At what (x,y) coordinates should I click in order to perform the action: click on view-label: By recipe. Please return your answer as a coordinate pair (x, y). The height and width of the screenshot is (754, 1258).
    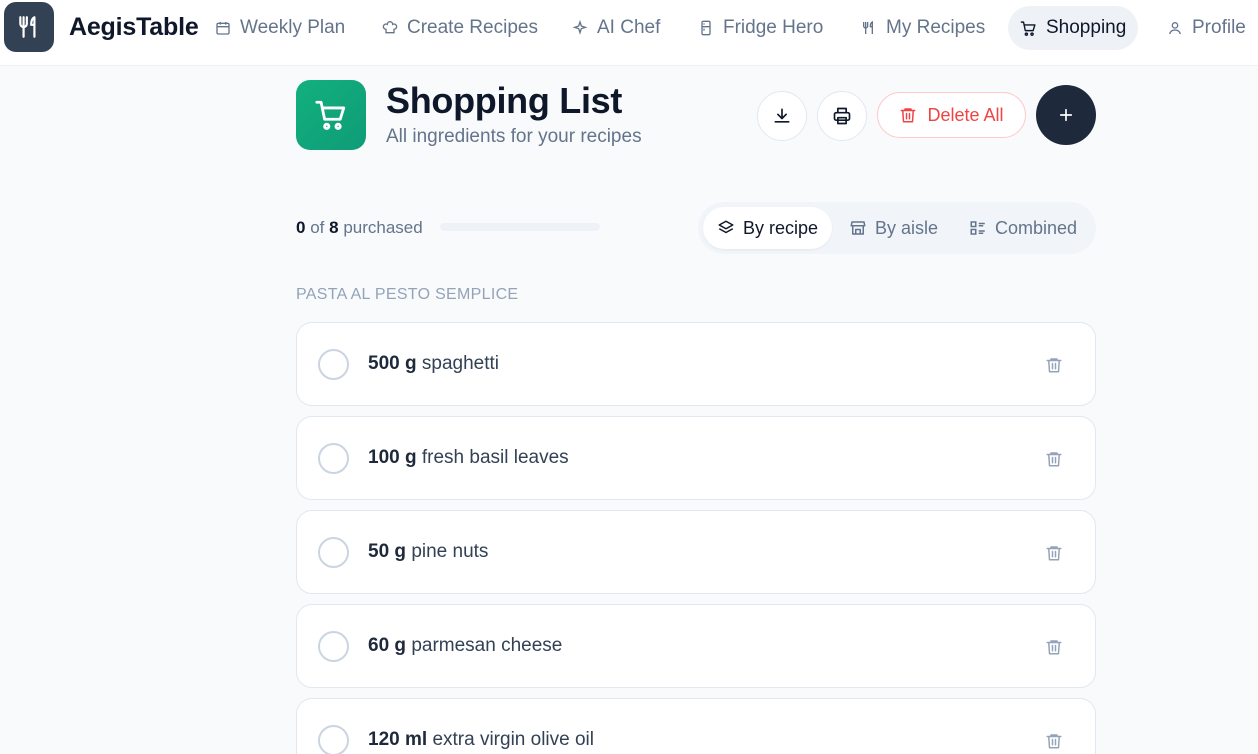
    Looking at the image, I should click on (781, 227).